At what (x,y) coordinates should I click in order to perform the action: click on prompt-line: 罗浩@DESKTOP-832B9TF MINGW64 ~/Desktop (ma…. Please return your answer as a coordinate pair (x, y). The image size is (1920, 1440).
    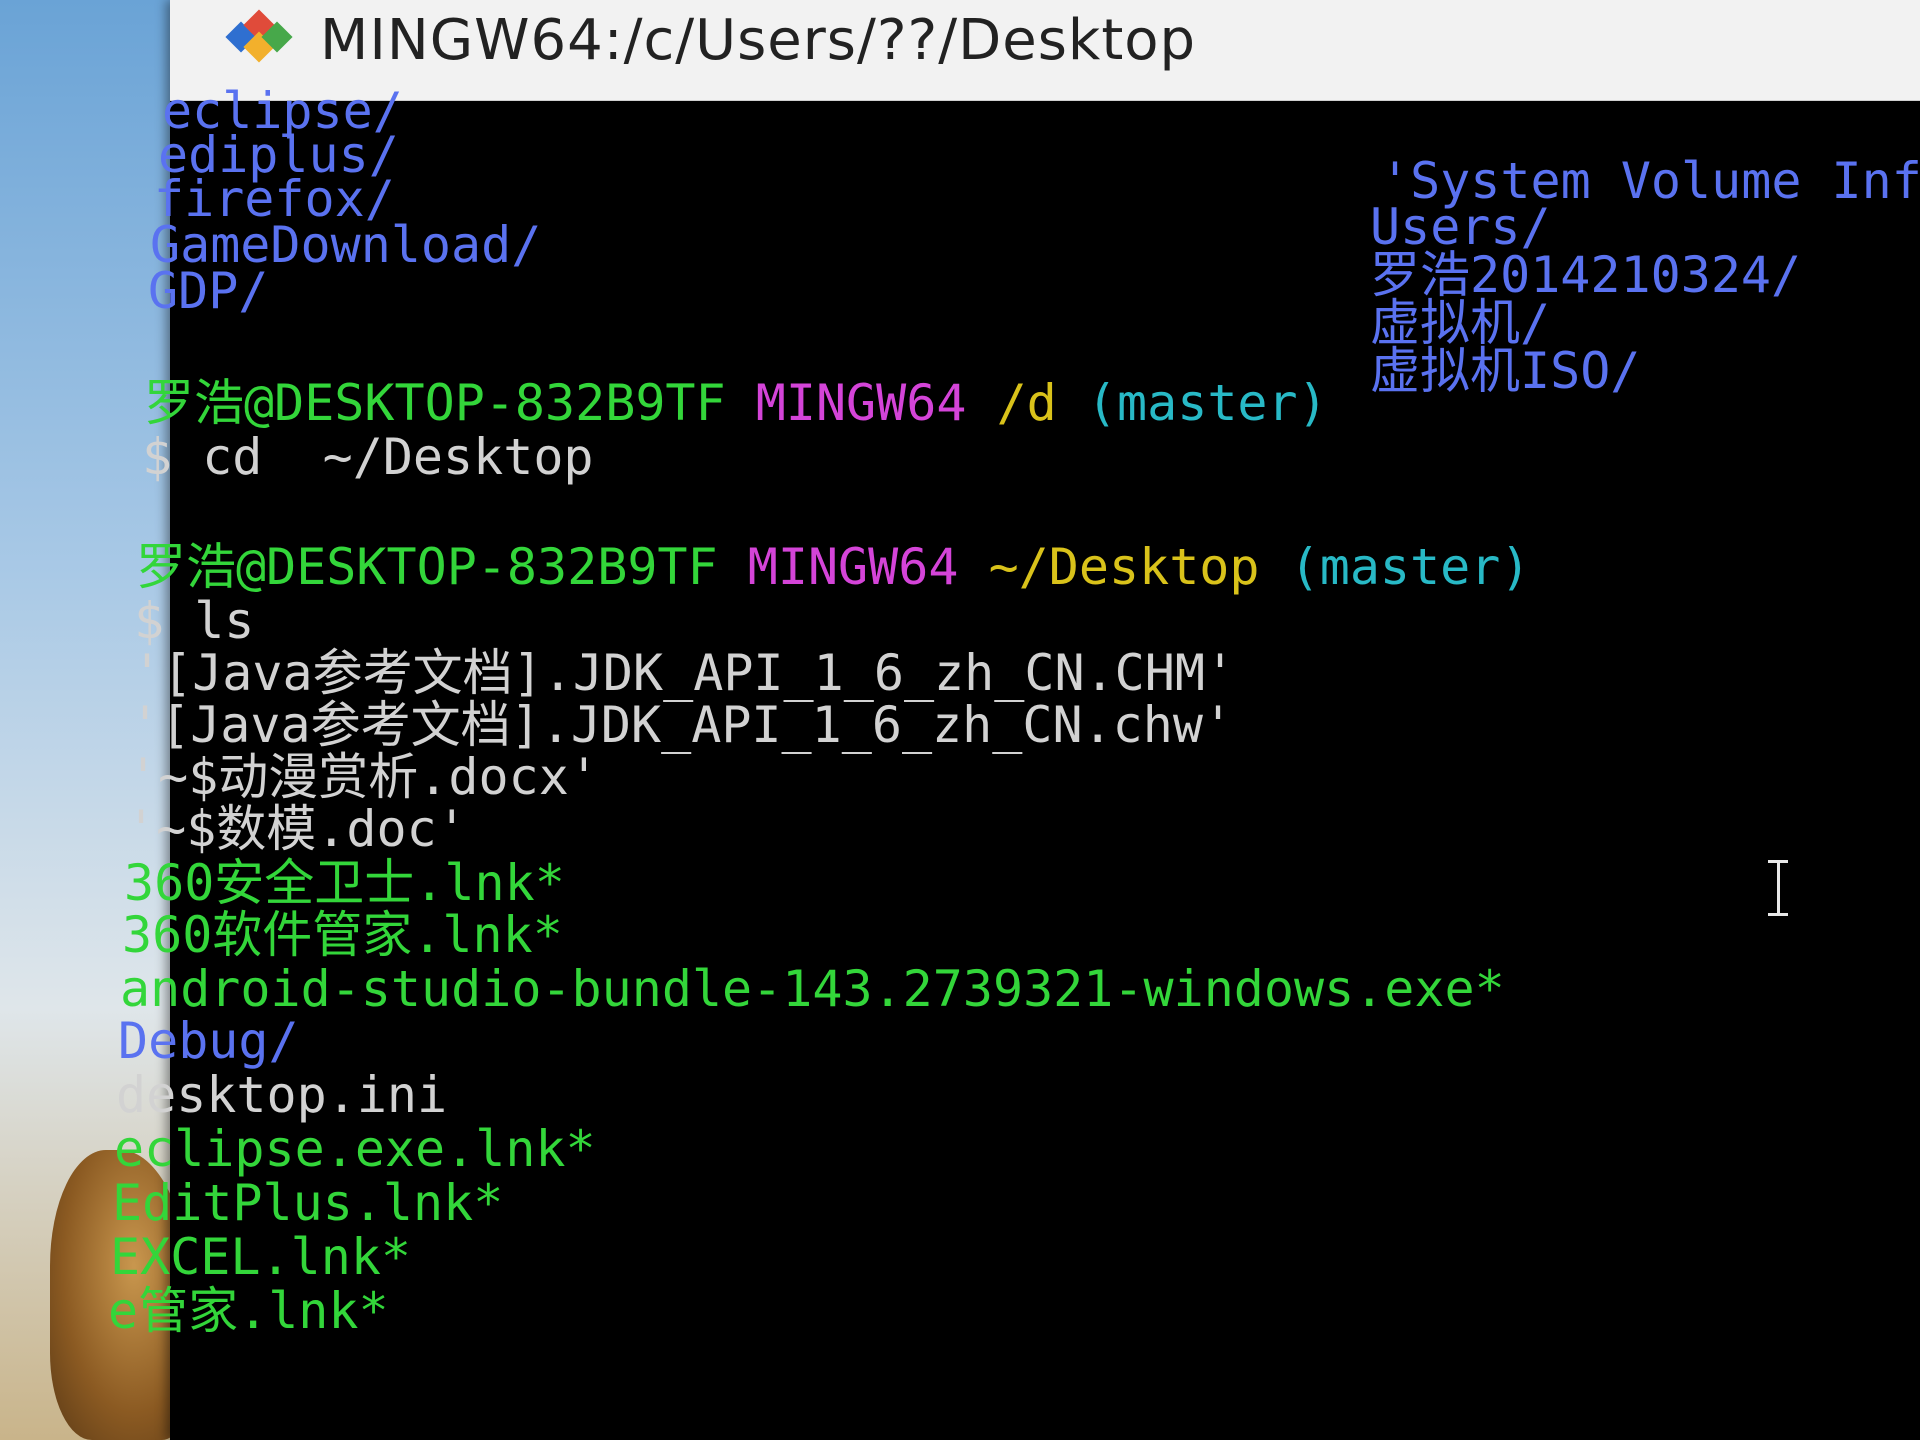
    Looking at the image, I should click on (833, 567).